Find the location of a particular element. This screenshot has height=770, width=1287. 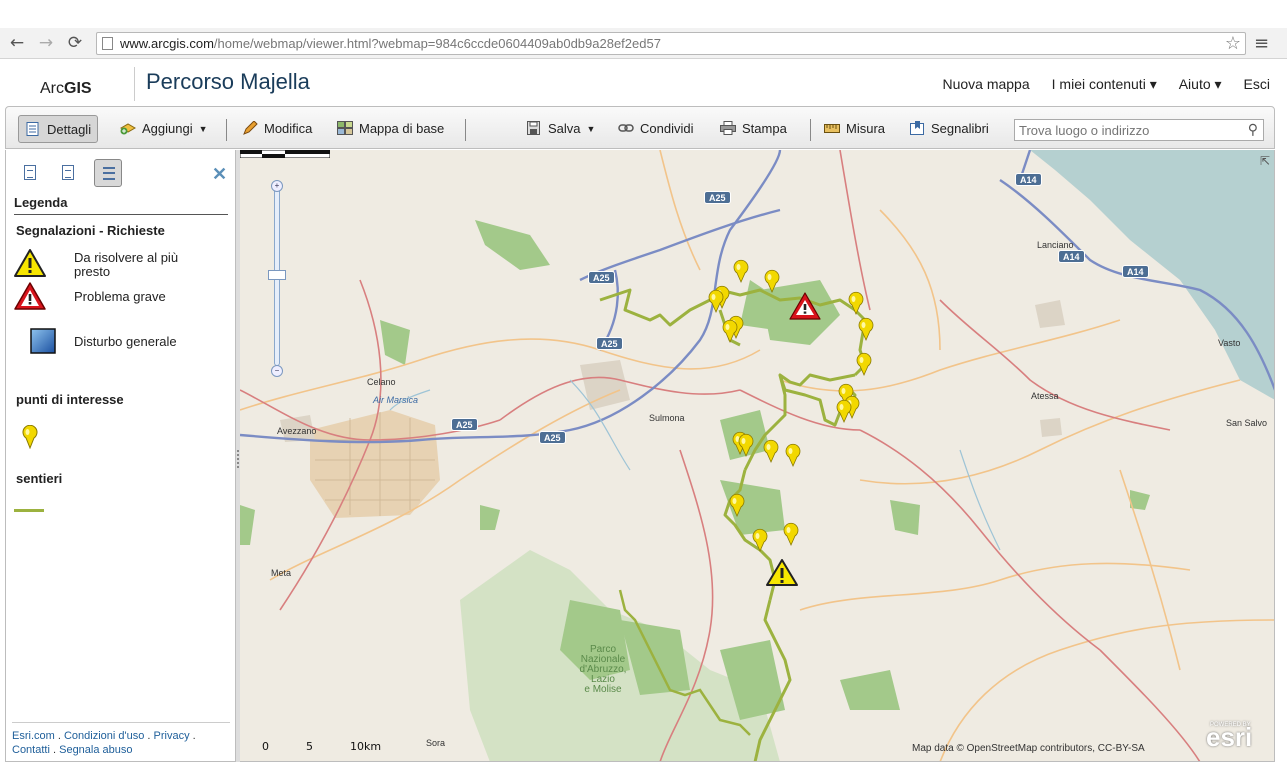

zoom-thumb is located at coordinates (277, 275).